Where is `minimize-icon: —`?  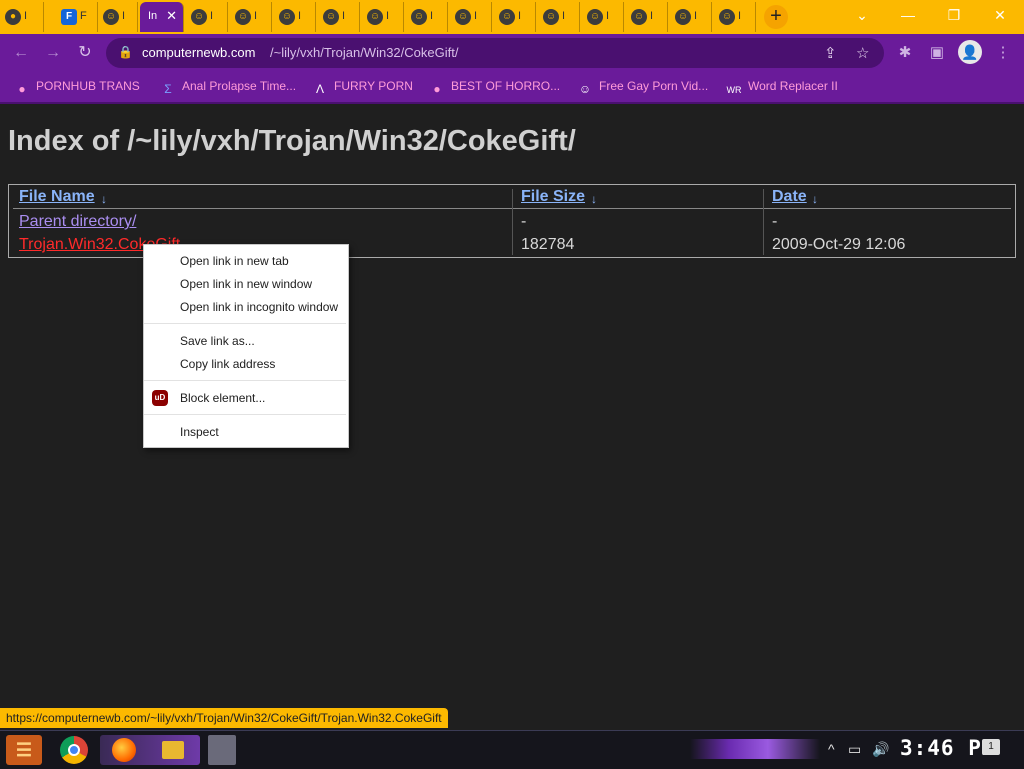 minimize-icon: — is located at coordinates (908, 15).